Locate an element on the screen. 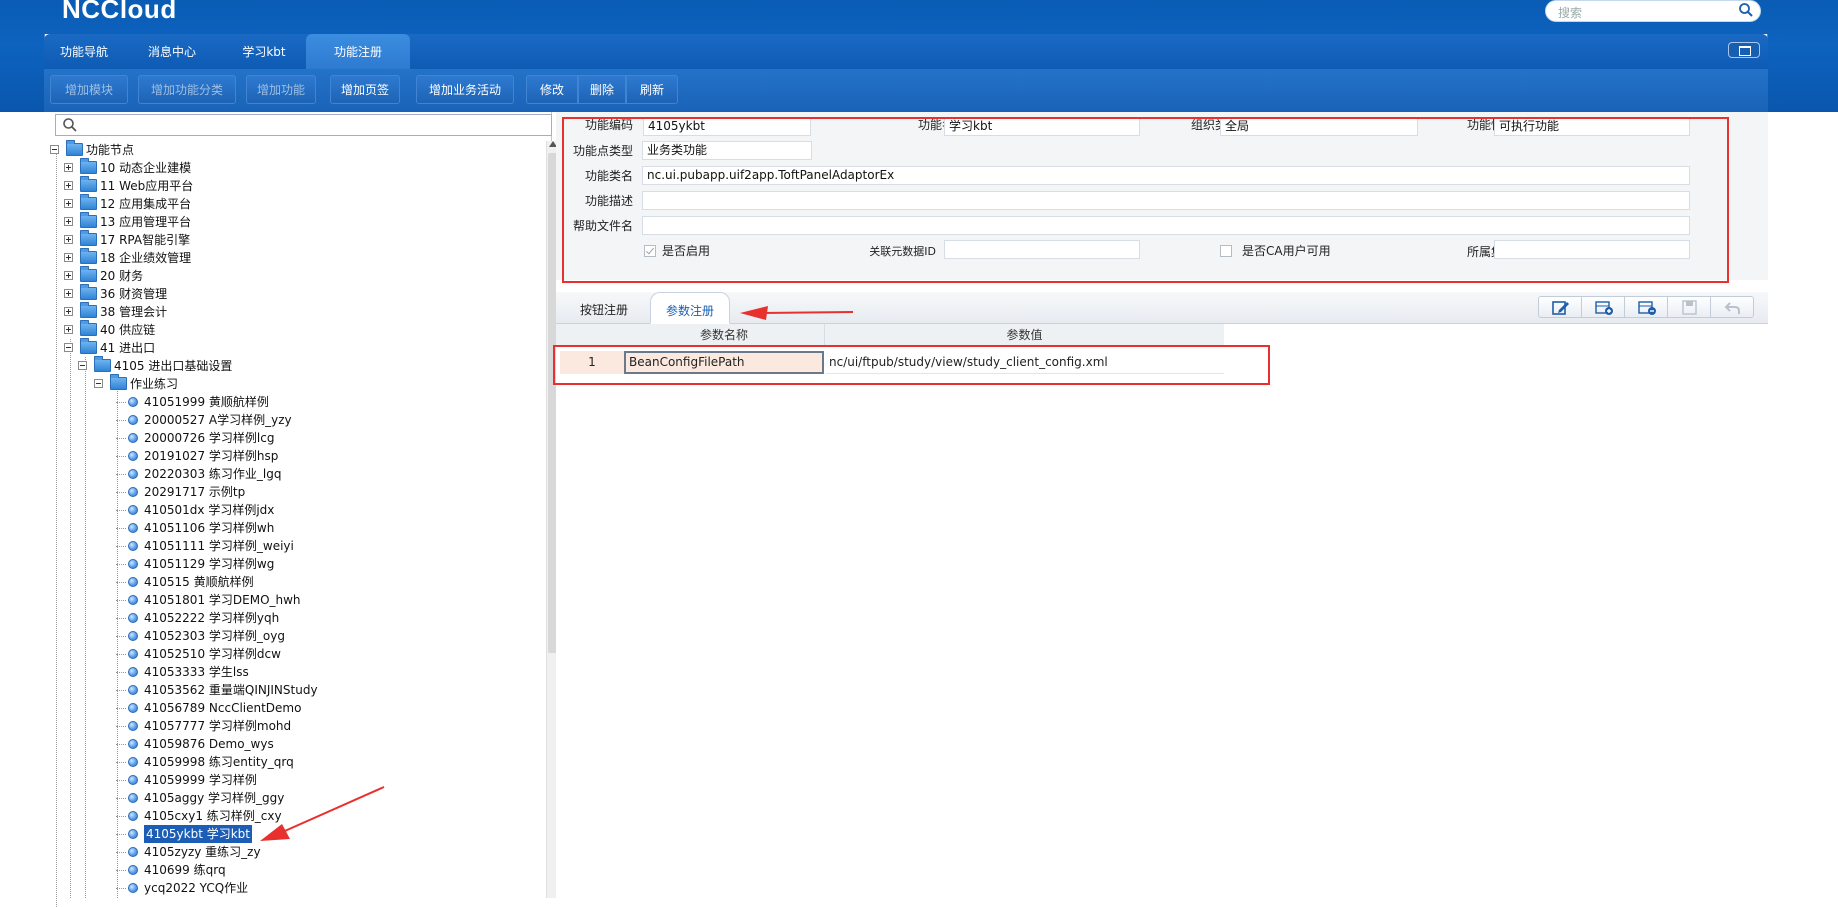 The width and height of the screenshot is (1838, 907). modify-button: 修改 is located at coordinates (552, 89).